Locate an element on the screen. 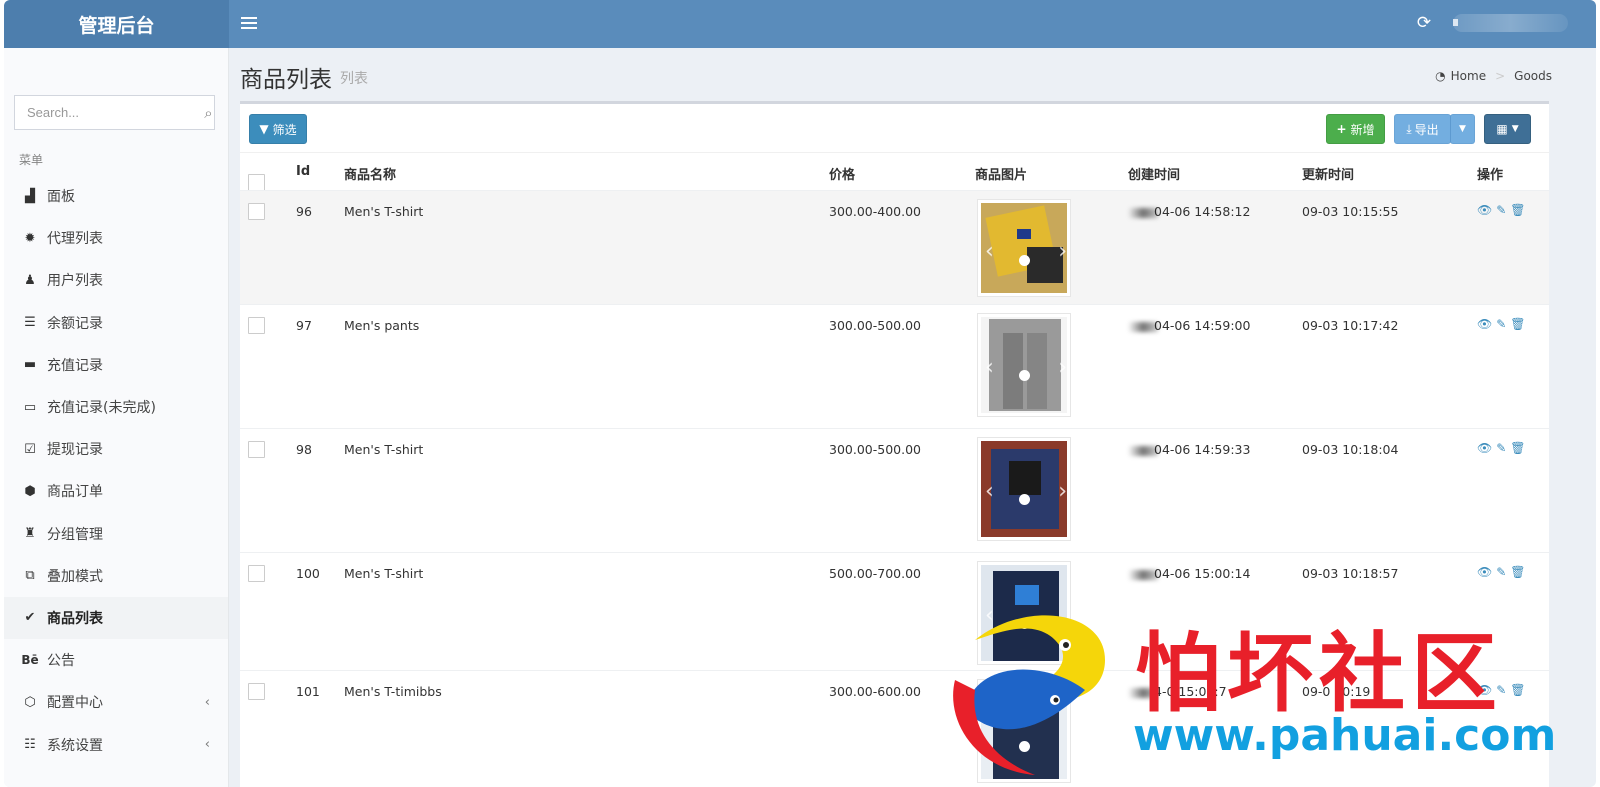 The height and width of the screenshot is (787, 1600). users-icon: ♜ is located at coordinates (30, 534).